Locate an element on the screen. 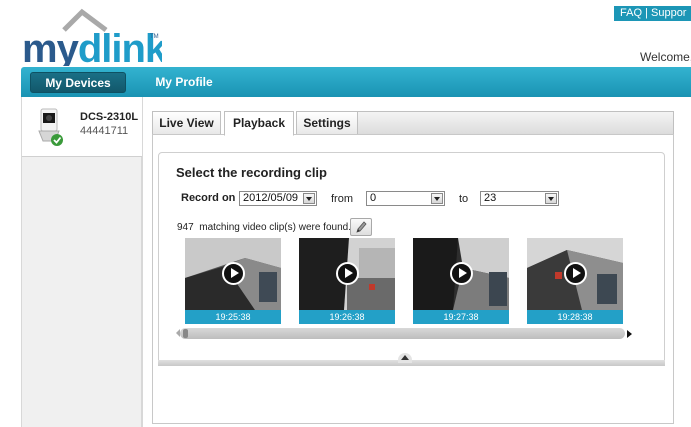  video-clip: 19:26:38 is located at coordinates (347, 281).